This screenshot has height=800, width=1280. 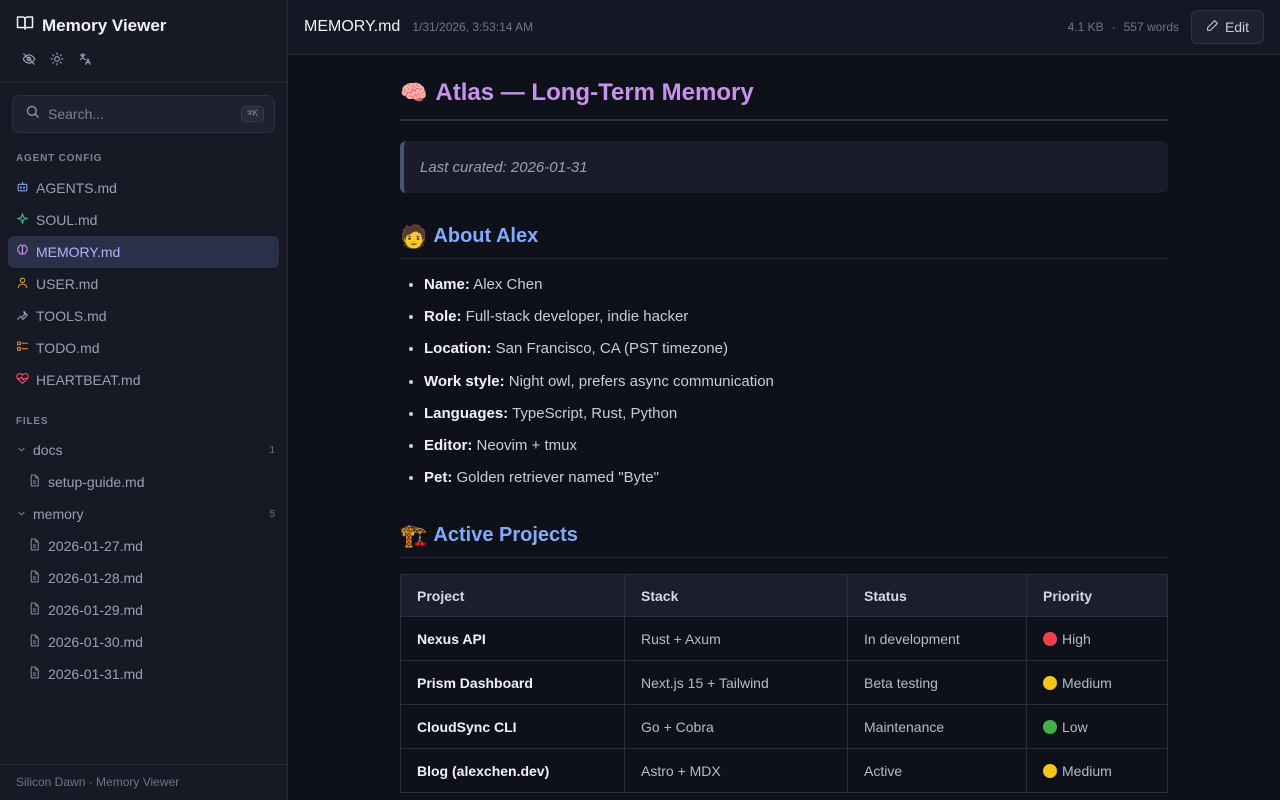 What do you see at coordinates (512, 596) in the screenshot?
I see `column-header-project: Project` at bounding box center [512, 596].